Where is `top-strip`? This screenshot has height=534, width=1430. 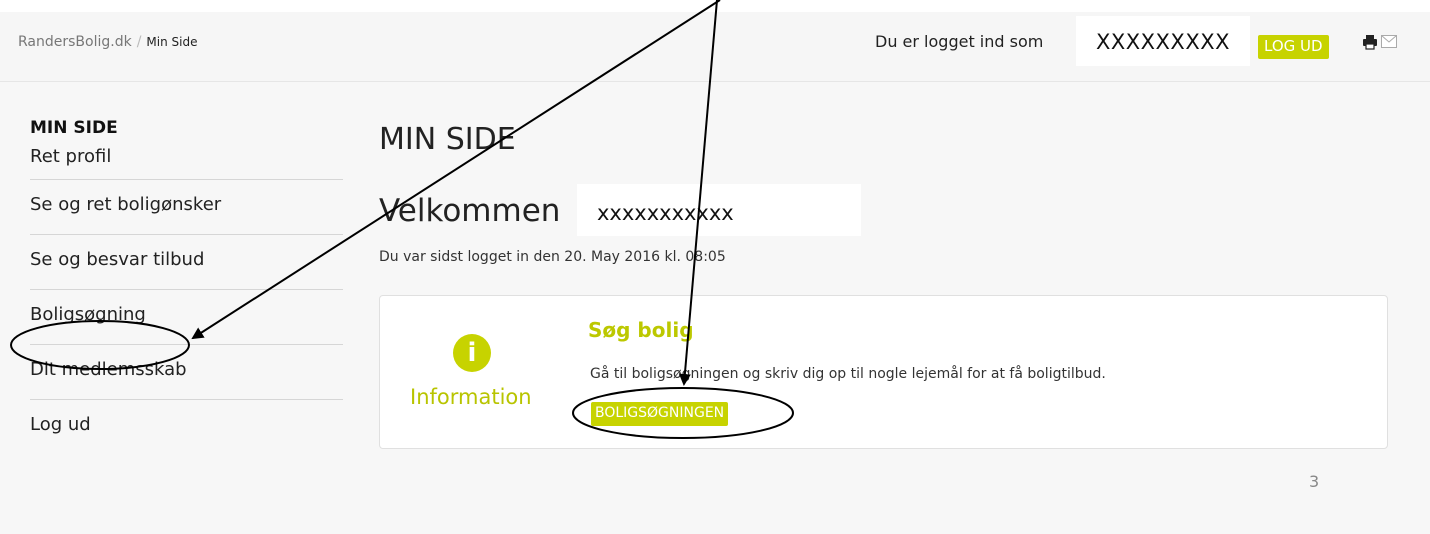
top-strip is located at coordinates (715, 6).